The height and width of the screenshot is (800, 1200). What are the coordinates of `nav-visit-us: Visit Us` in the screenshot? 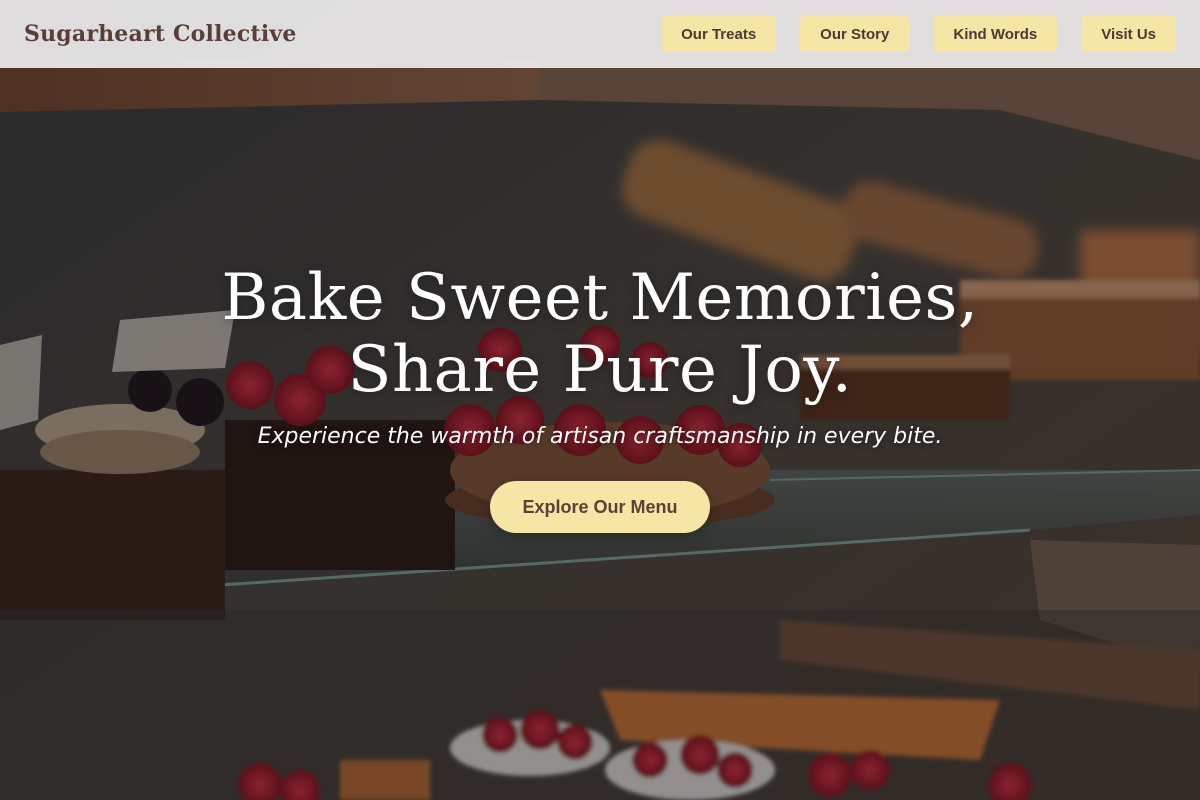 It's located at (1128, 34).